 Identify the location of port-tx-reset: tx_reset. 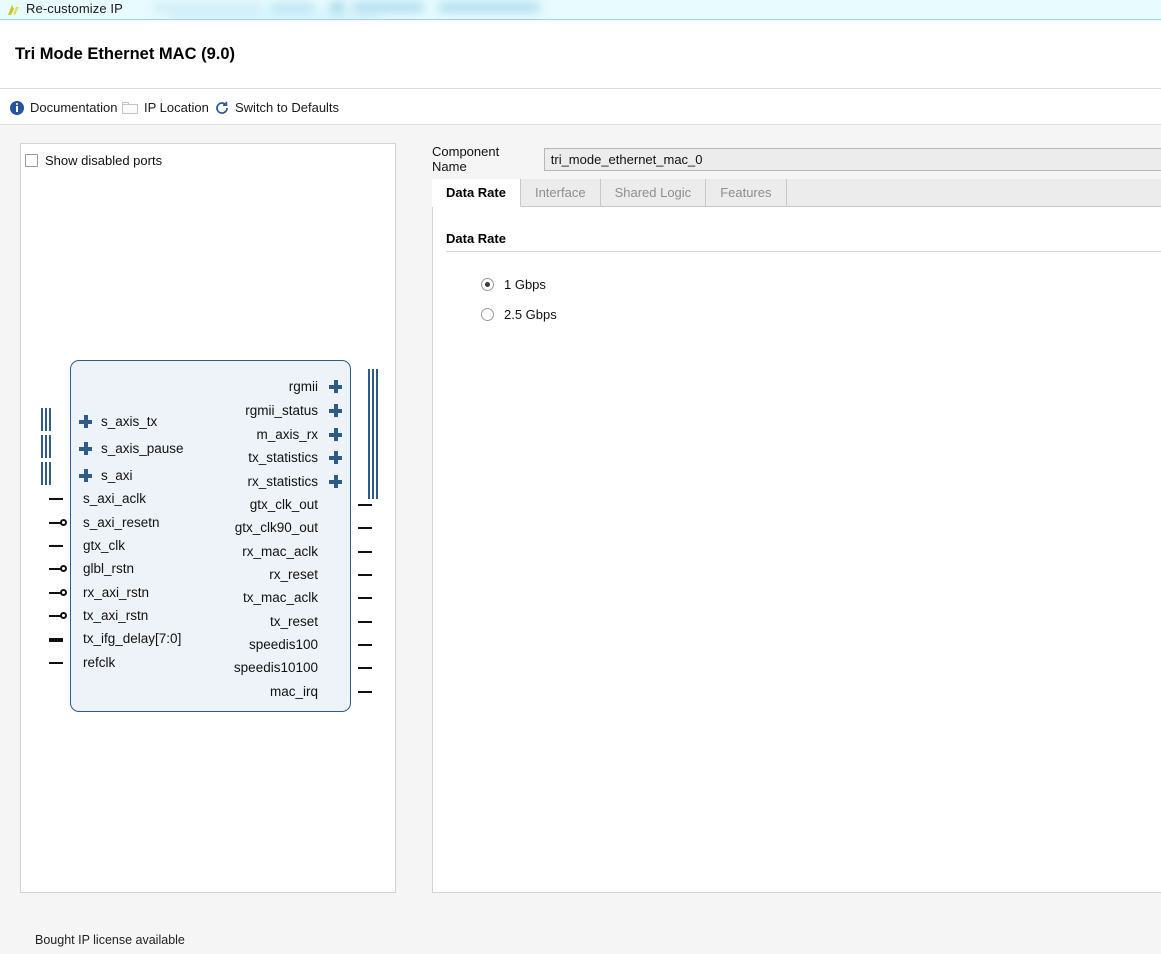
(293, 621).